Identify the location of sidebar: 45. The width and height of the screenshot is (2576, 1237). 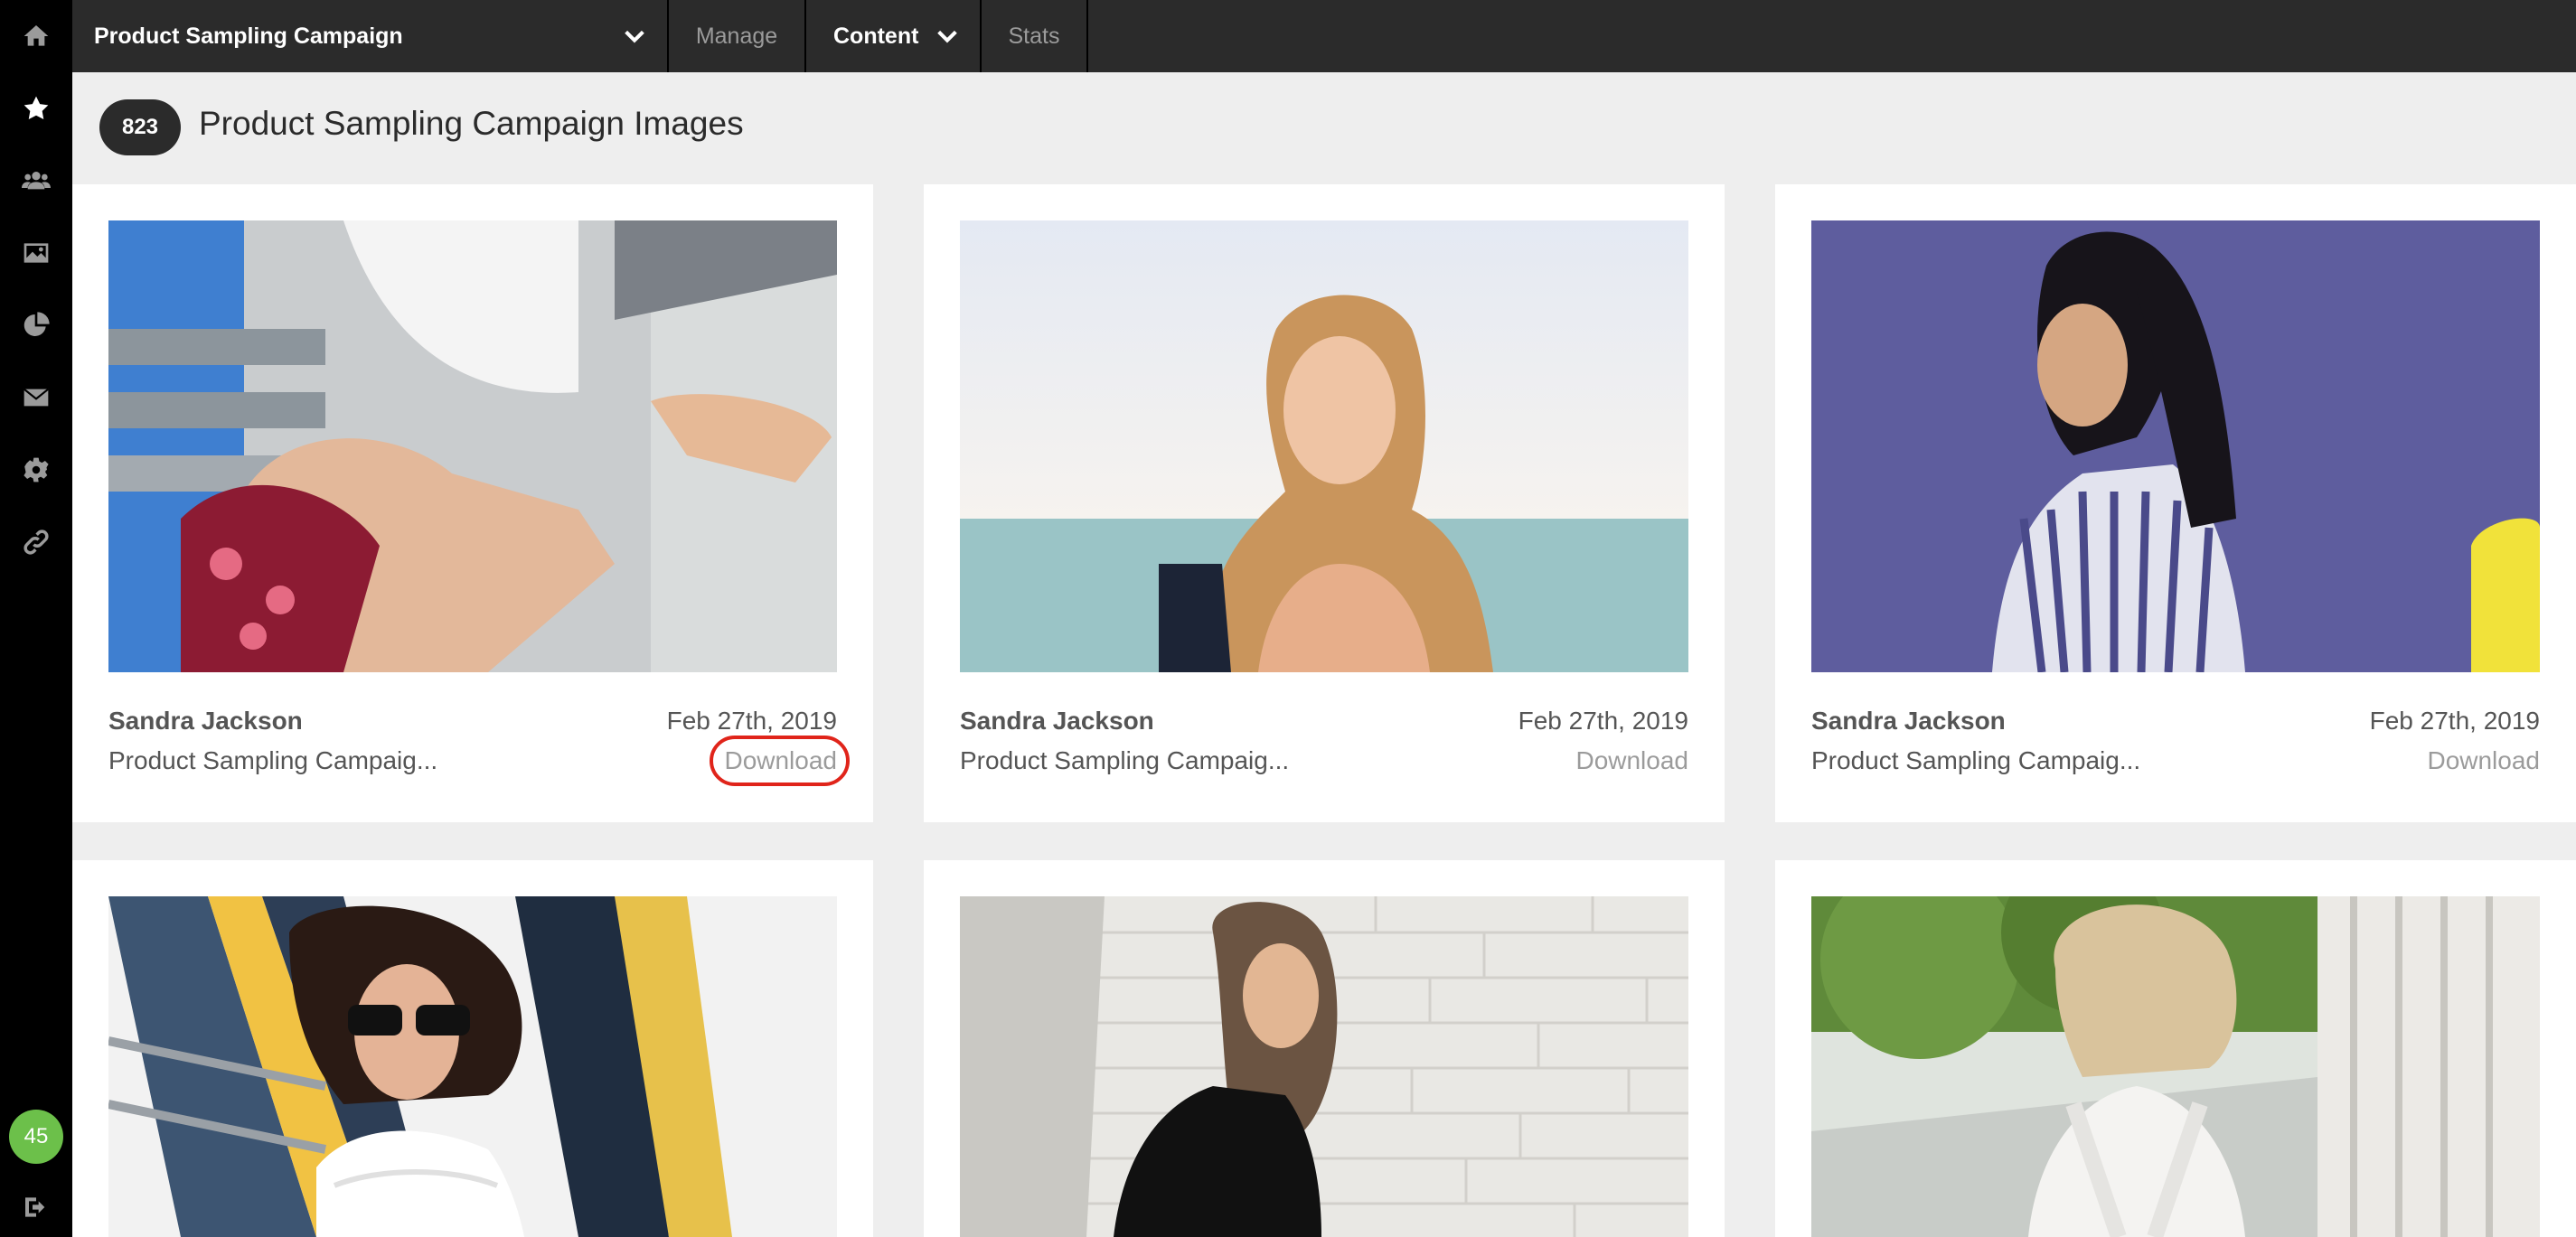
(36, 619).